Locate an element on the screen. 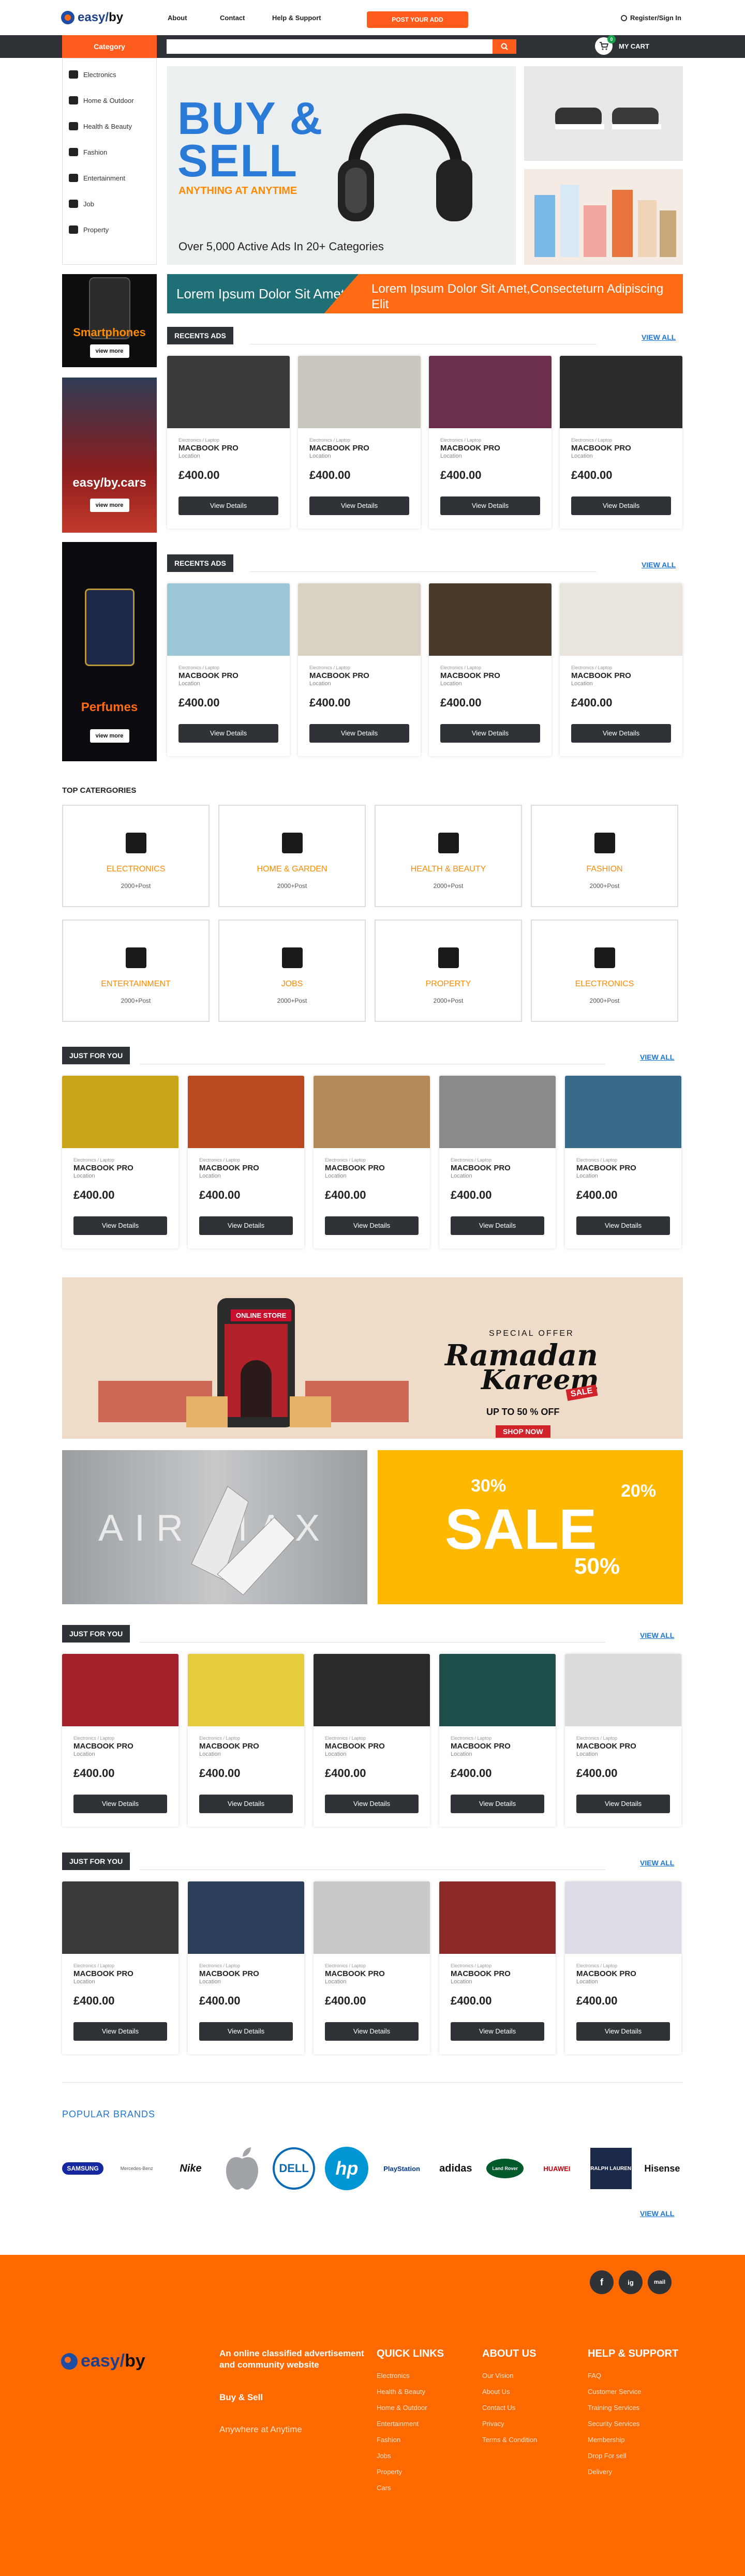 Image resolution: width=745 pixels, height=2576 pixels. sidebar-item-home: Home & Outdoor is located at coordinates (110, 100).